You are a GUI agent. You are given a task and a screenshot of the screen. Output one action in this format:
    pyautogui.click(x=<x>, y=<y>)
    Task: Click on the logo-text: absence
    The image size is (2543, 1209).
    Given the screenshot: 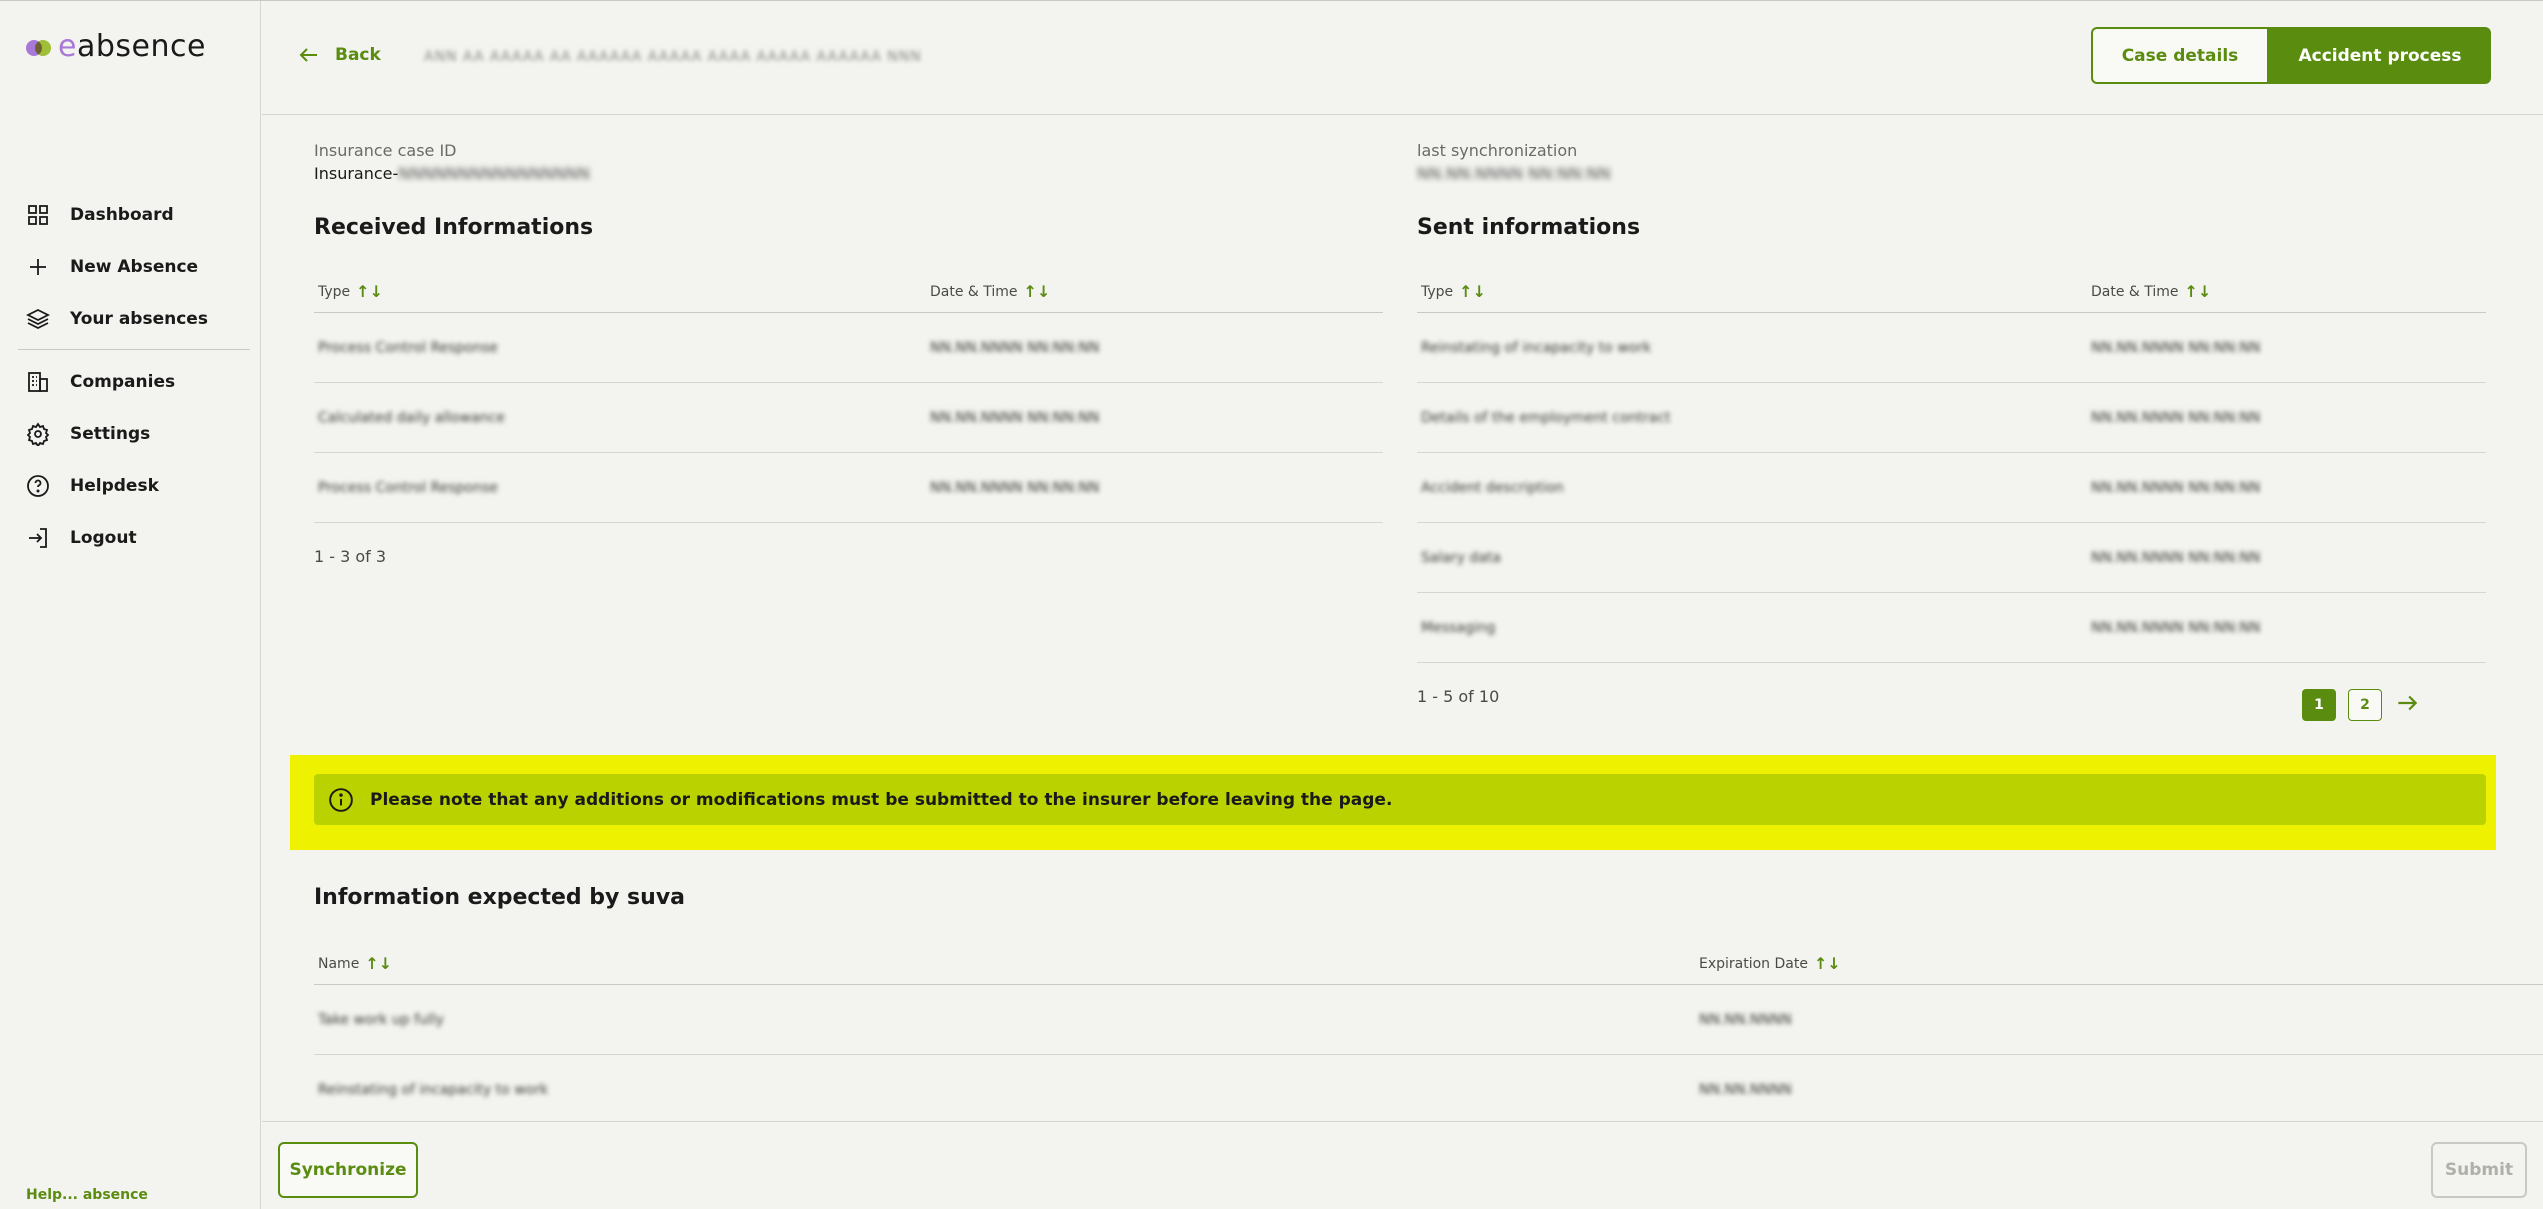 What is the action you would take?
    pyautogui.click(x=141, y=46)
    